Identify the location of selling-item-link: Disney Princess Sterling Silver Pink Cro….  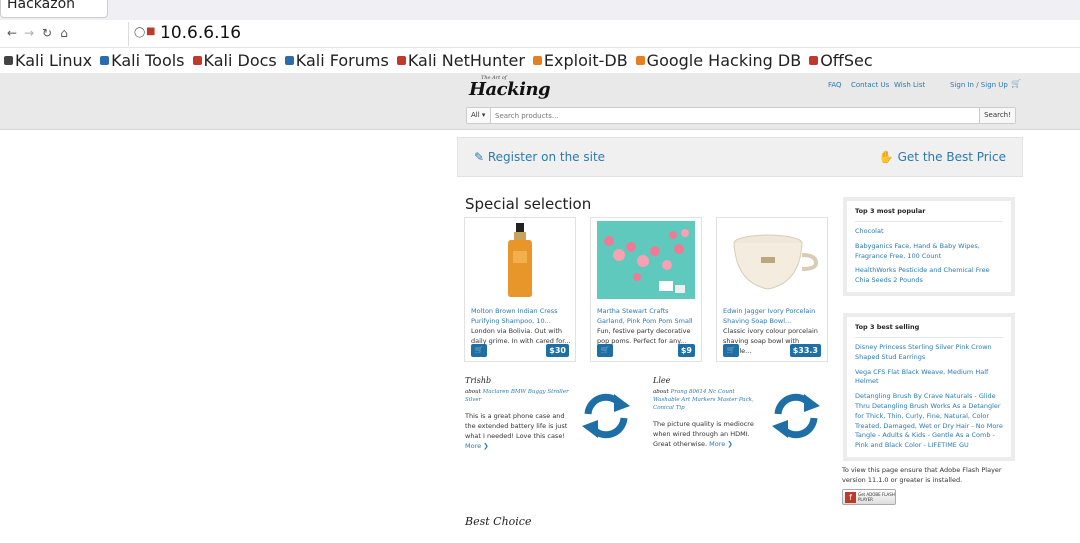
(929, 353).